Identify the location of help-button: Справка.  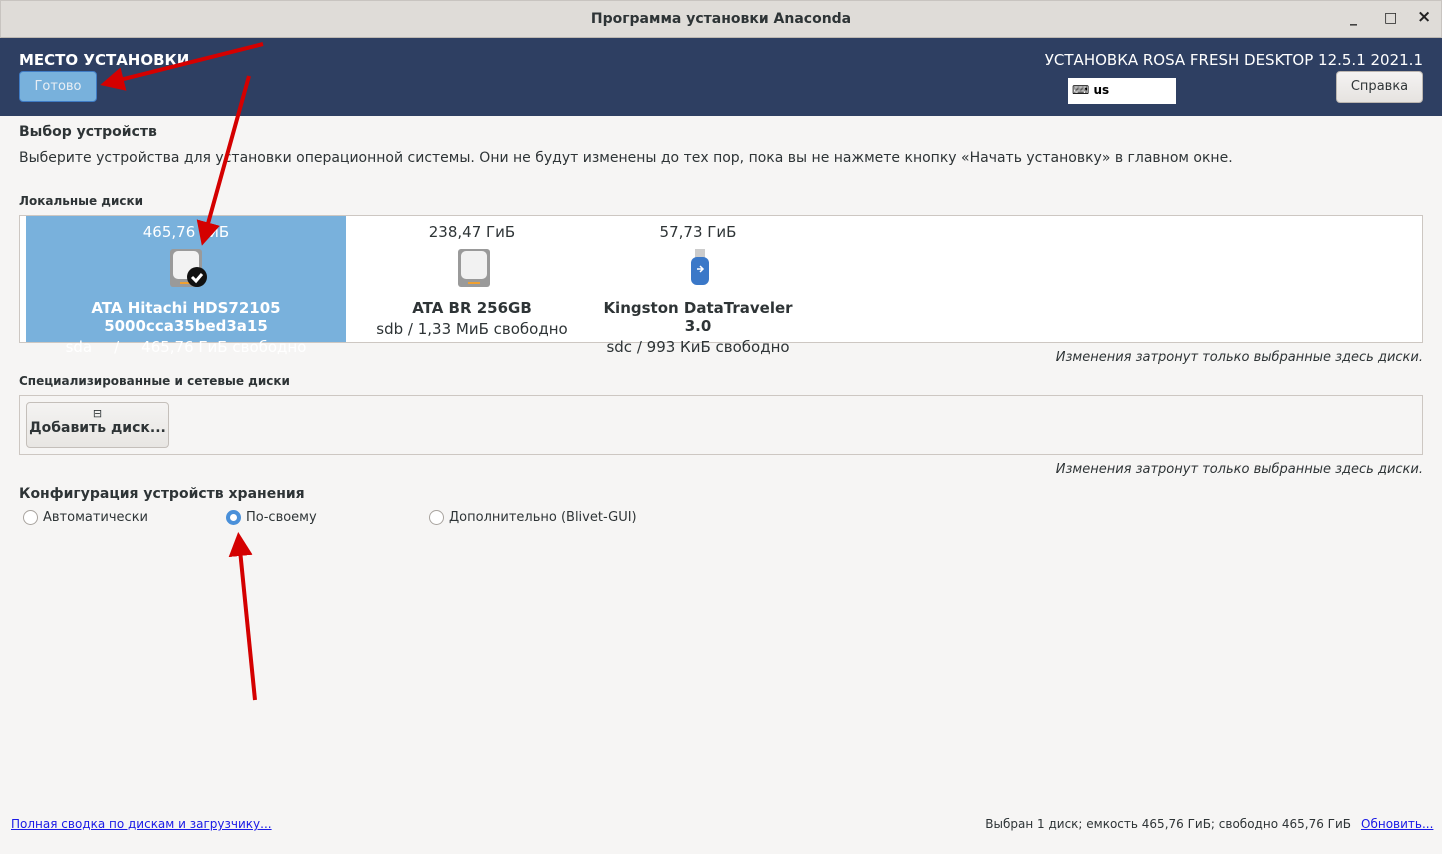
(1379, 87).